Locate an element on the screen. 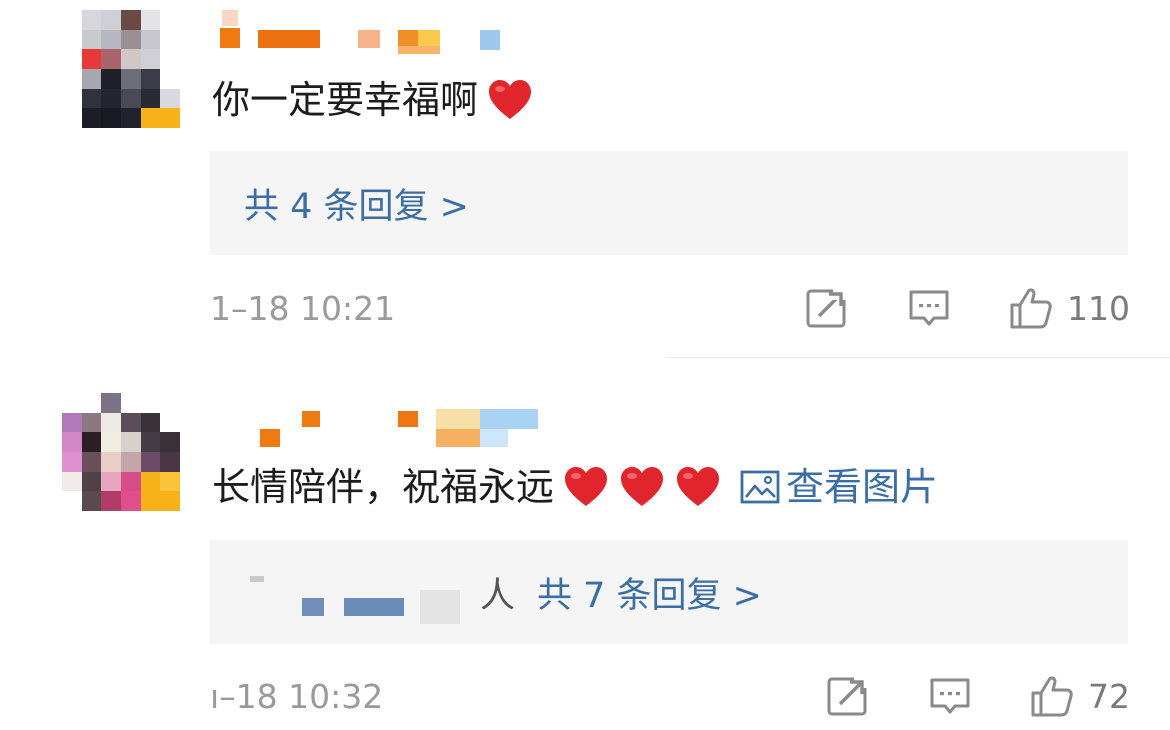 Image resolution: width=1170 pixels, height=730 pixels. view-replies-link: 共 7 条回复 > is located at coordinates (649, 592).